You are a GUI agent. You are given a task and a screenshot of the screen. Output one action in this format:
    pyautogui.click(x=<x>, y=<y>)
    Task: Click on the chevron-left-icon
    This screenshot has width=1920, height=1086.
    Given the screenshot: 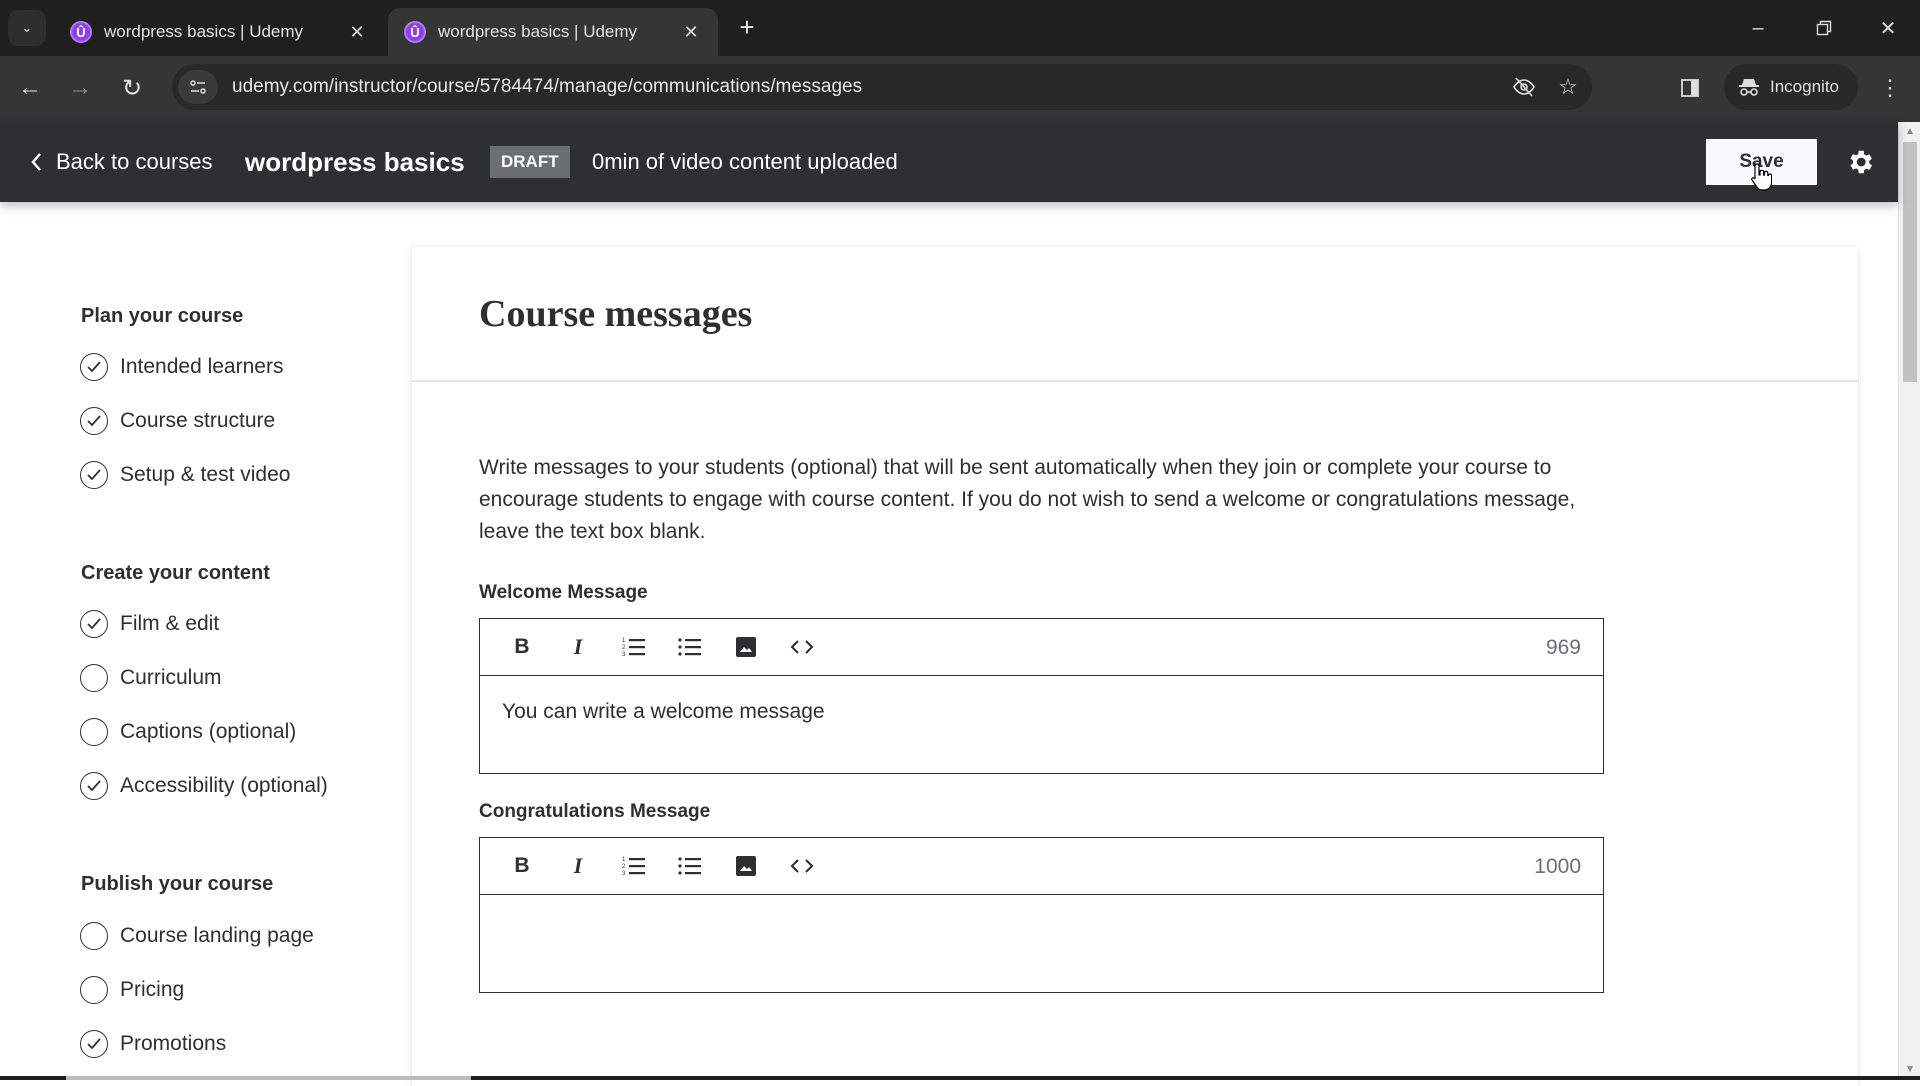 What is the action you would take?
    pyautogui.click(x=36, y=162)
    